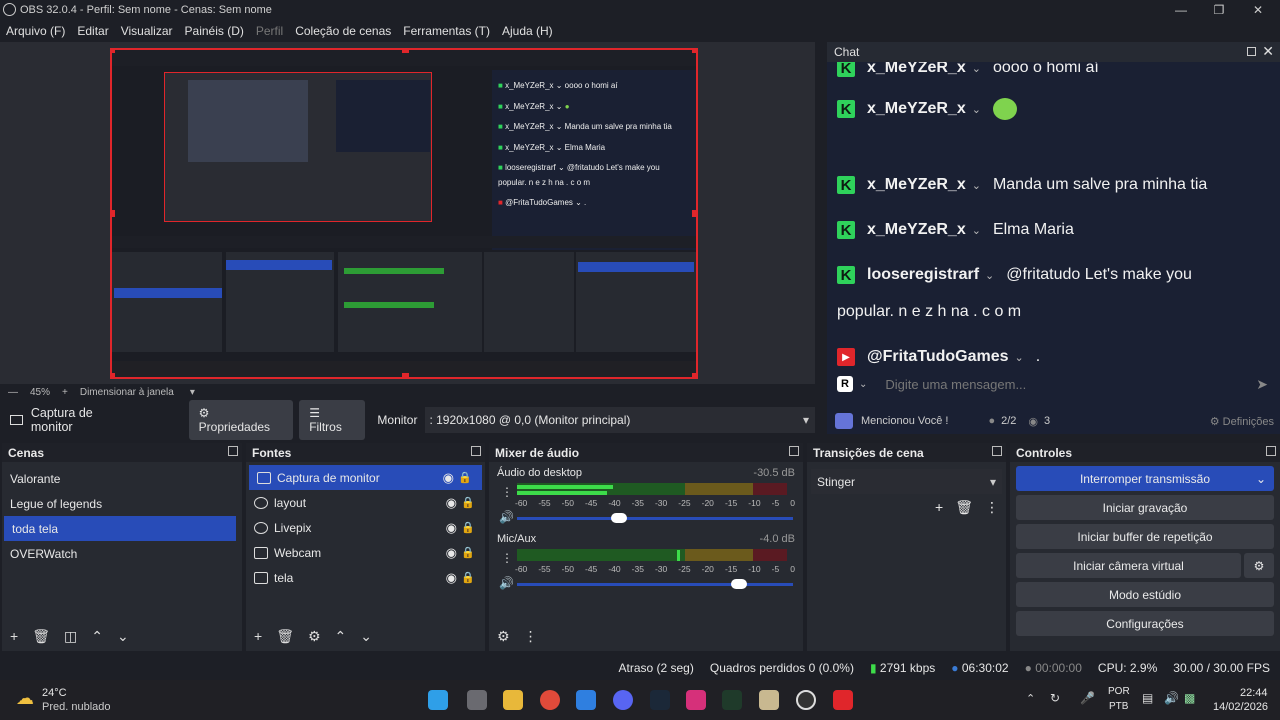 The image size is (1280, 720). I want to click on stop-stream-button: Interromper transmissão ⌄, so click(1145, 478).